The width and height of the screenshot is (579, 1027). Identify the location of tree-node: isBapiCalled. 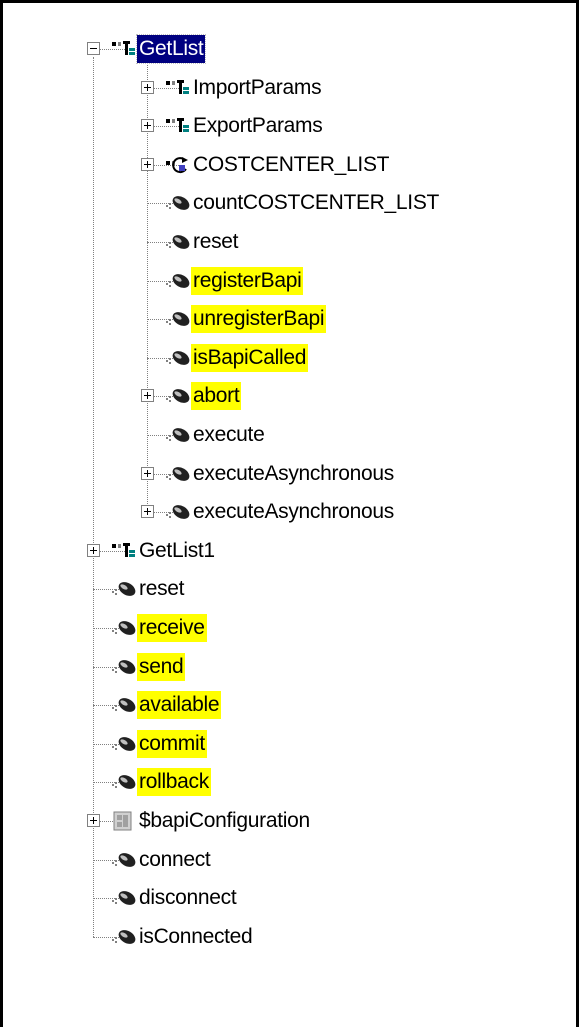
(289, 358).